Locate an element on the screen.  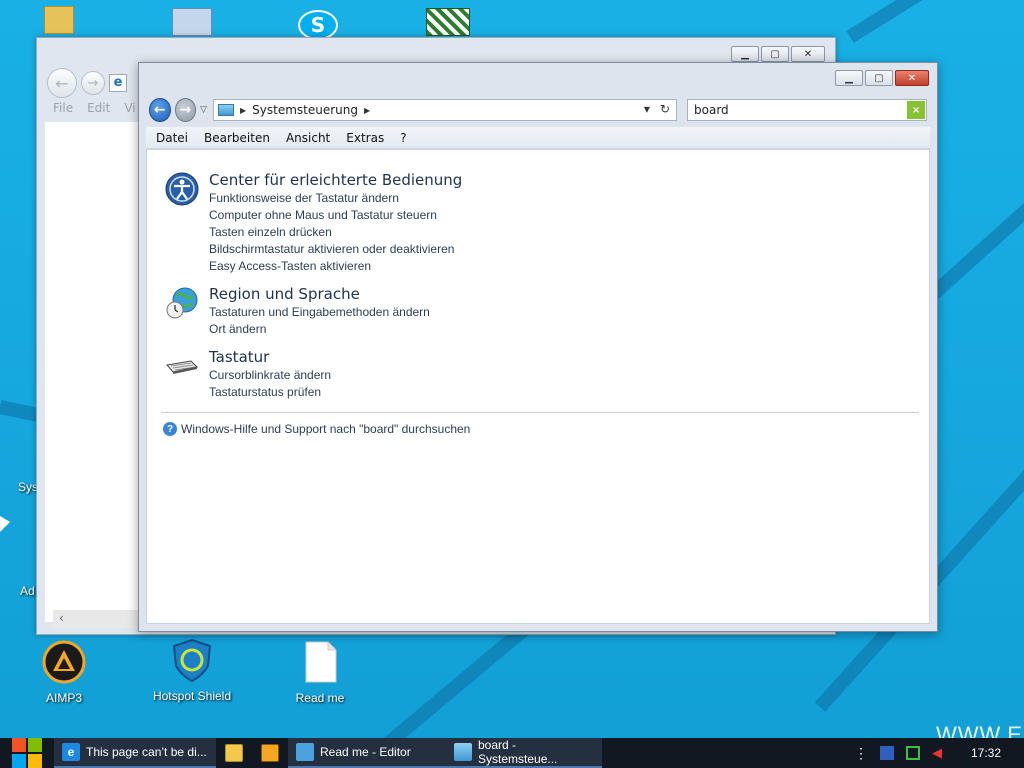
recent-pages-chevron-down-icon: ▽ is located at coordinates (204, 110).